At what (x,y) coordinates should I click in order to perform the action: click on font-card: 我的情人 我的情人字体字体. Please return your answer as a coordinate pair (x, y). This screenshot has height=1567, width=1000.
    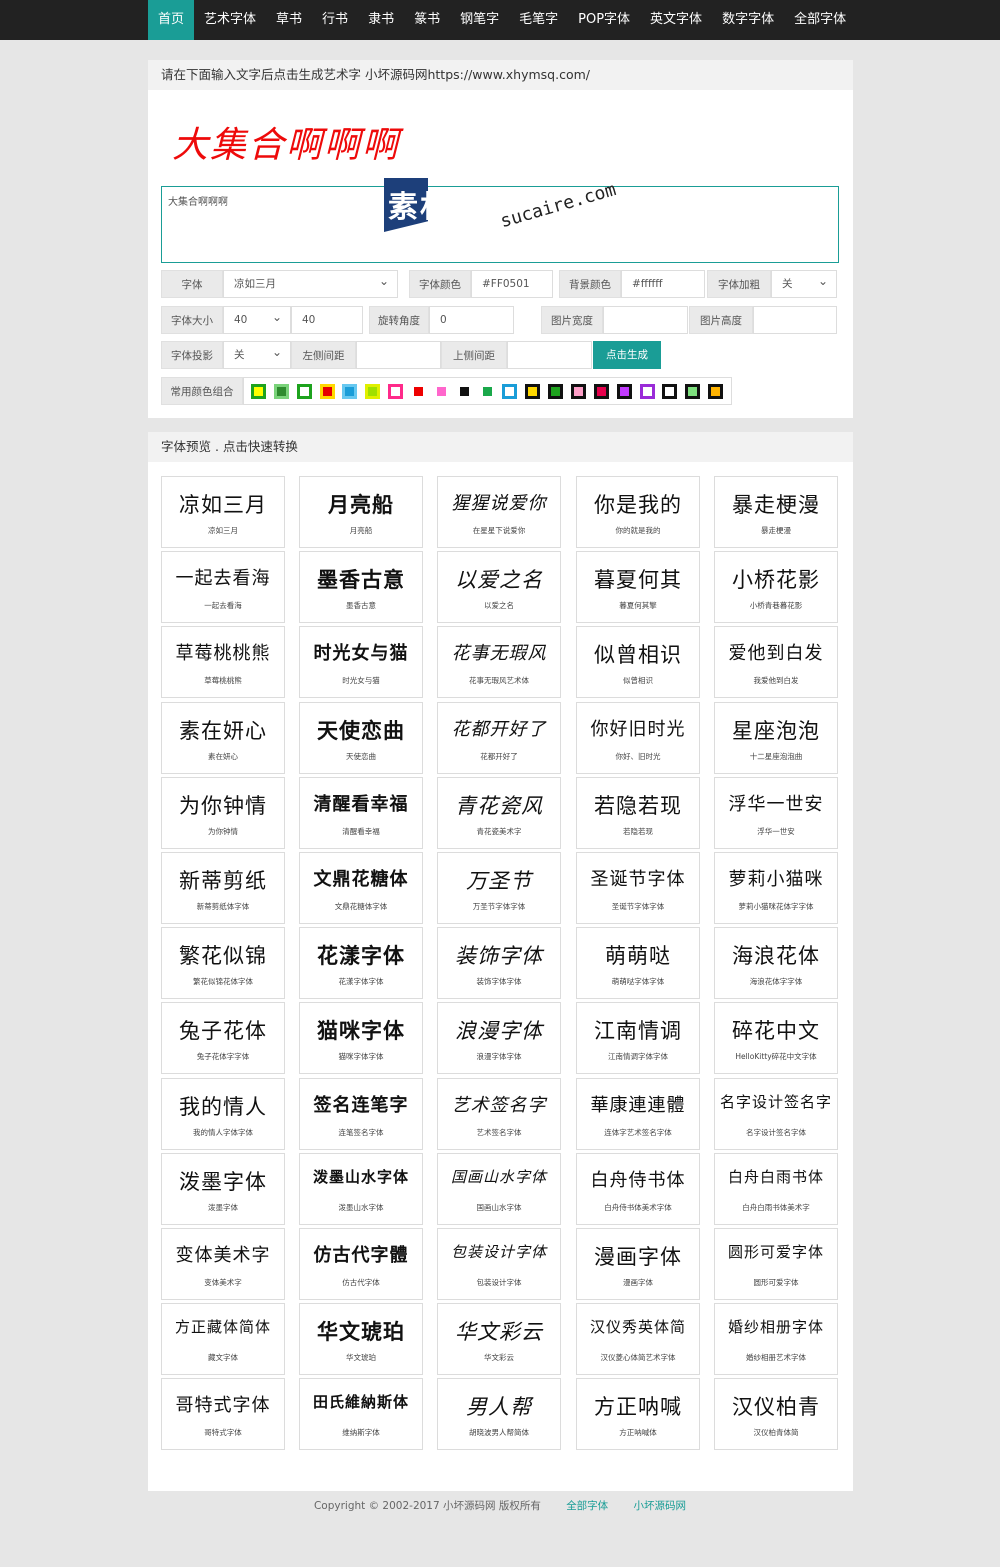
    Looking at the image, I should click on (223, 1114).